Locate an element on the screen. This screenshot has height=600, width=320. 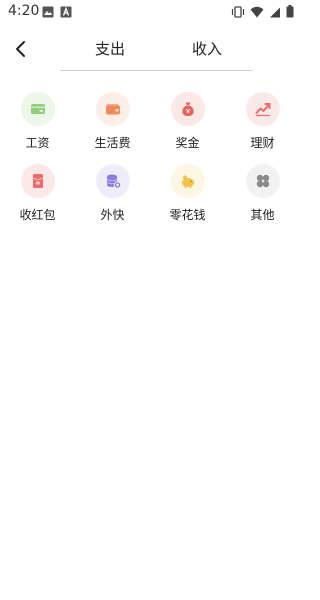
category-label: 其他 is located at coordinates (262, 215).